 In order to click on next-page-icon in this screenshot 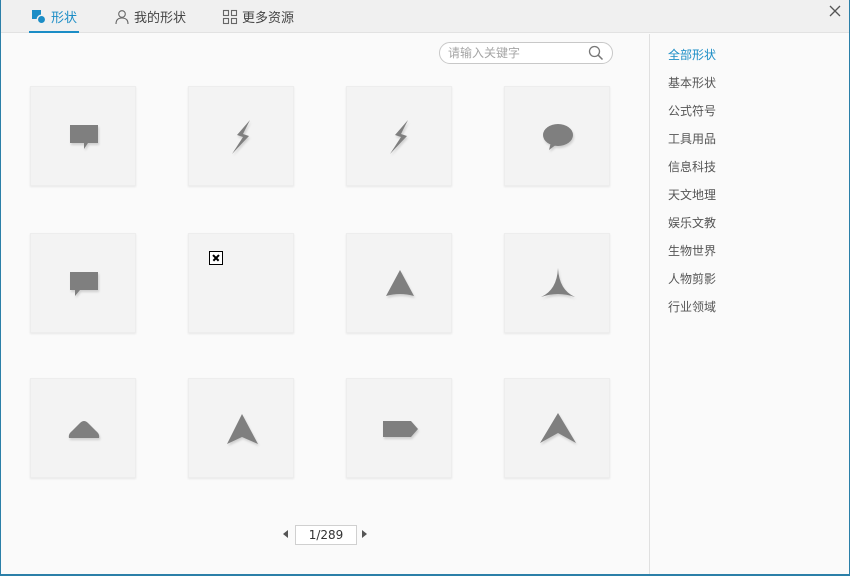, I will do `click(364, 534)`.